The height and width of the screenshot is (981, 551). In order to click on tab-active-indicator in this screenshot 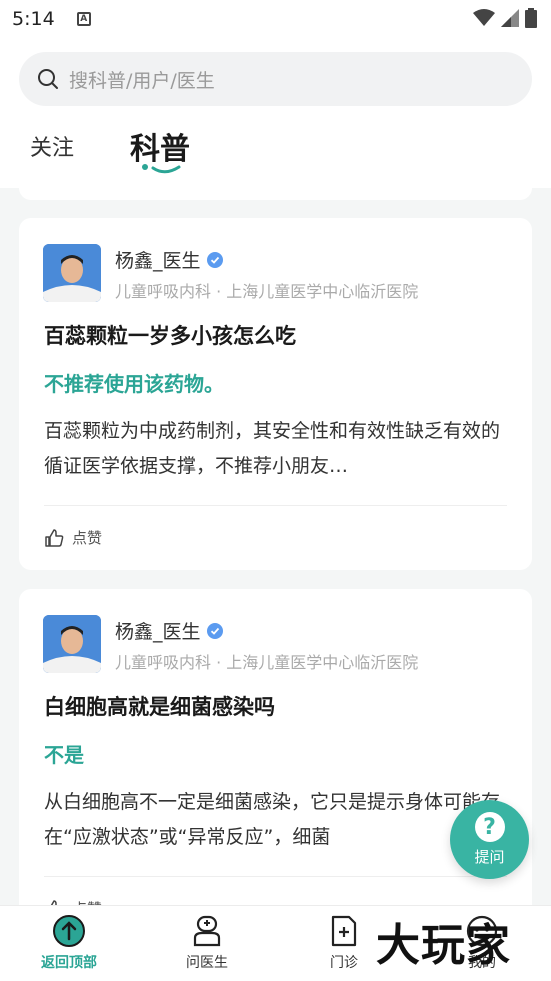, I will do `click(161, 169)`.